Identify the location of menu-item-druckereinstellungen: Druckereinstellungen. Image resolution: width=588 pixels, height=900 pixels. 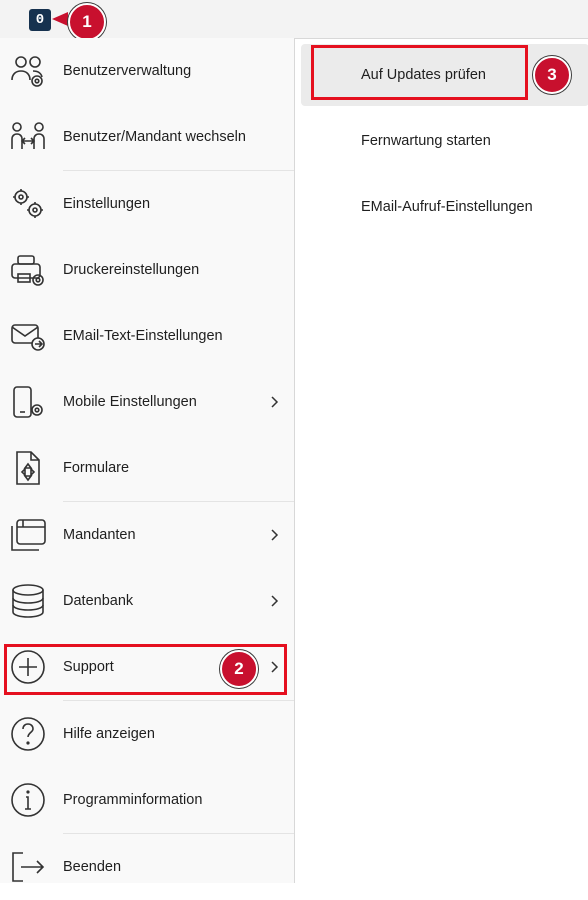
(147, 270).